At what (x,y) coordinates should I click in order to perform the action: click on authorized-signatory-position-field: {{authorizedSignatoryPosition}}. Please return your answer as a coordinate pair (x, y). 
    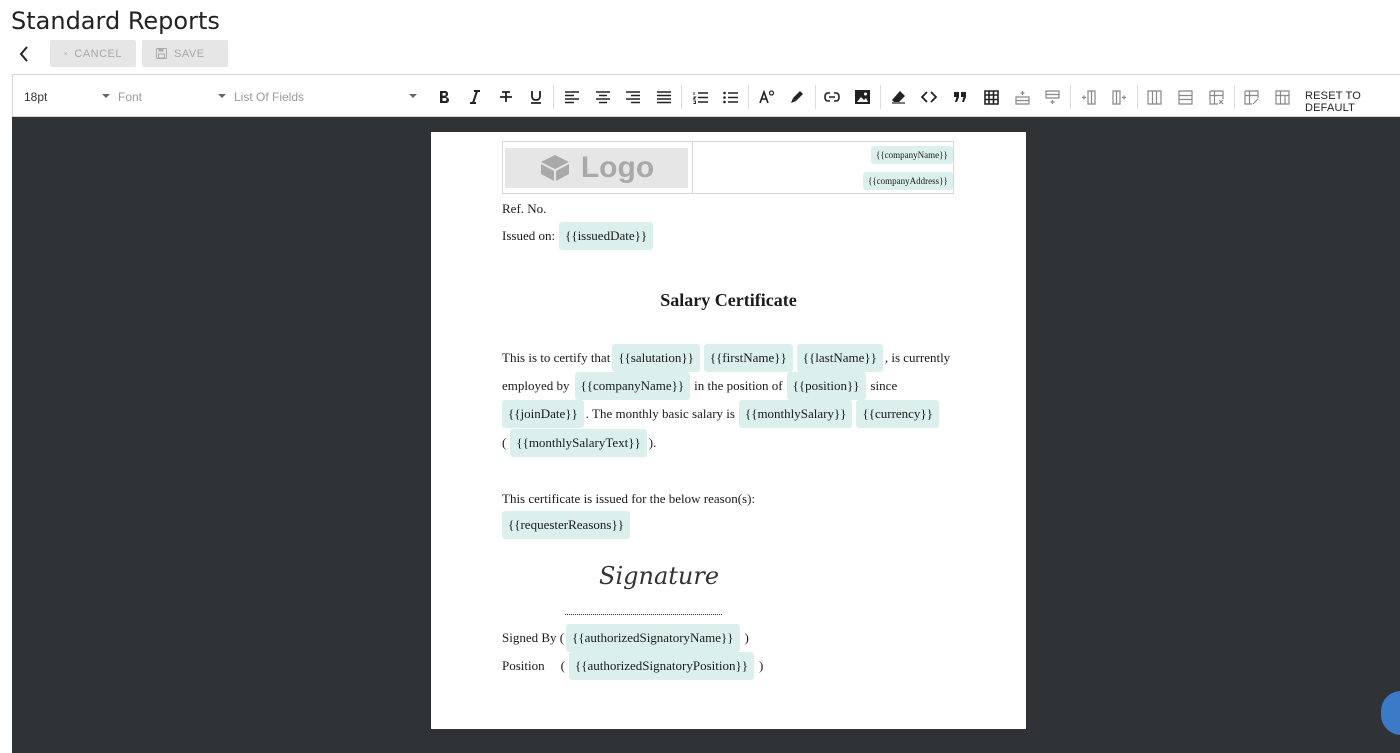
    Looking at the image, I should click on (661, 666).